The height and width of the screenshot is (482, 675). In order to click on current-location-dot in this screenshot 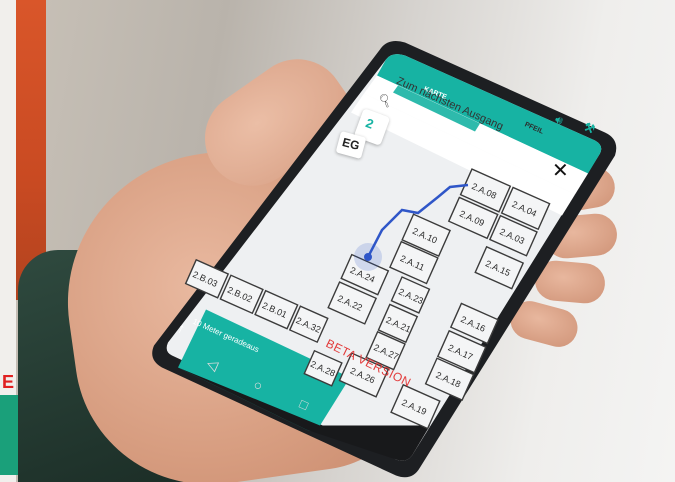, I will do `click(368, 257)`.